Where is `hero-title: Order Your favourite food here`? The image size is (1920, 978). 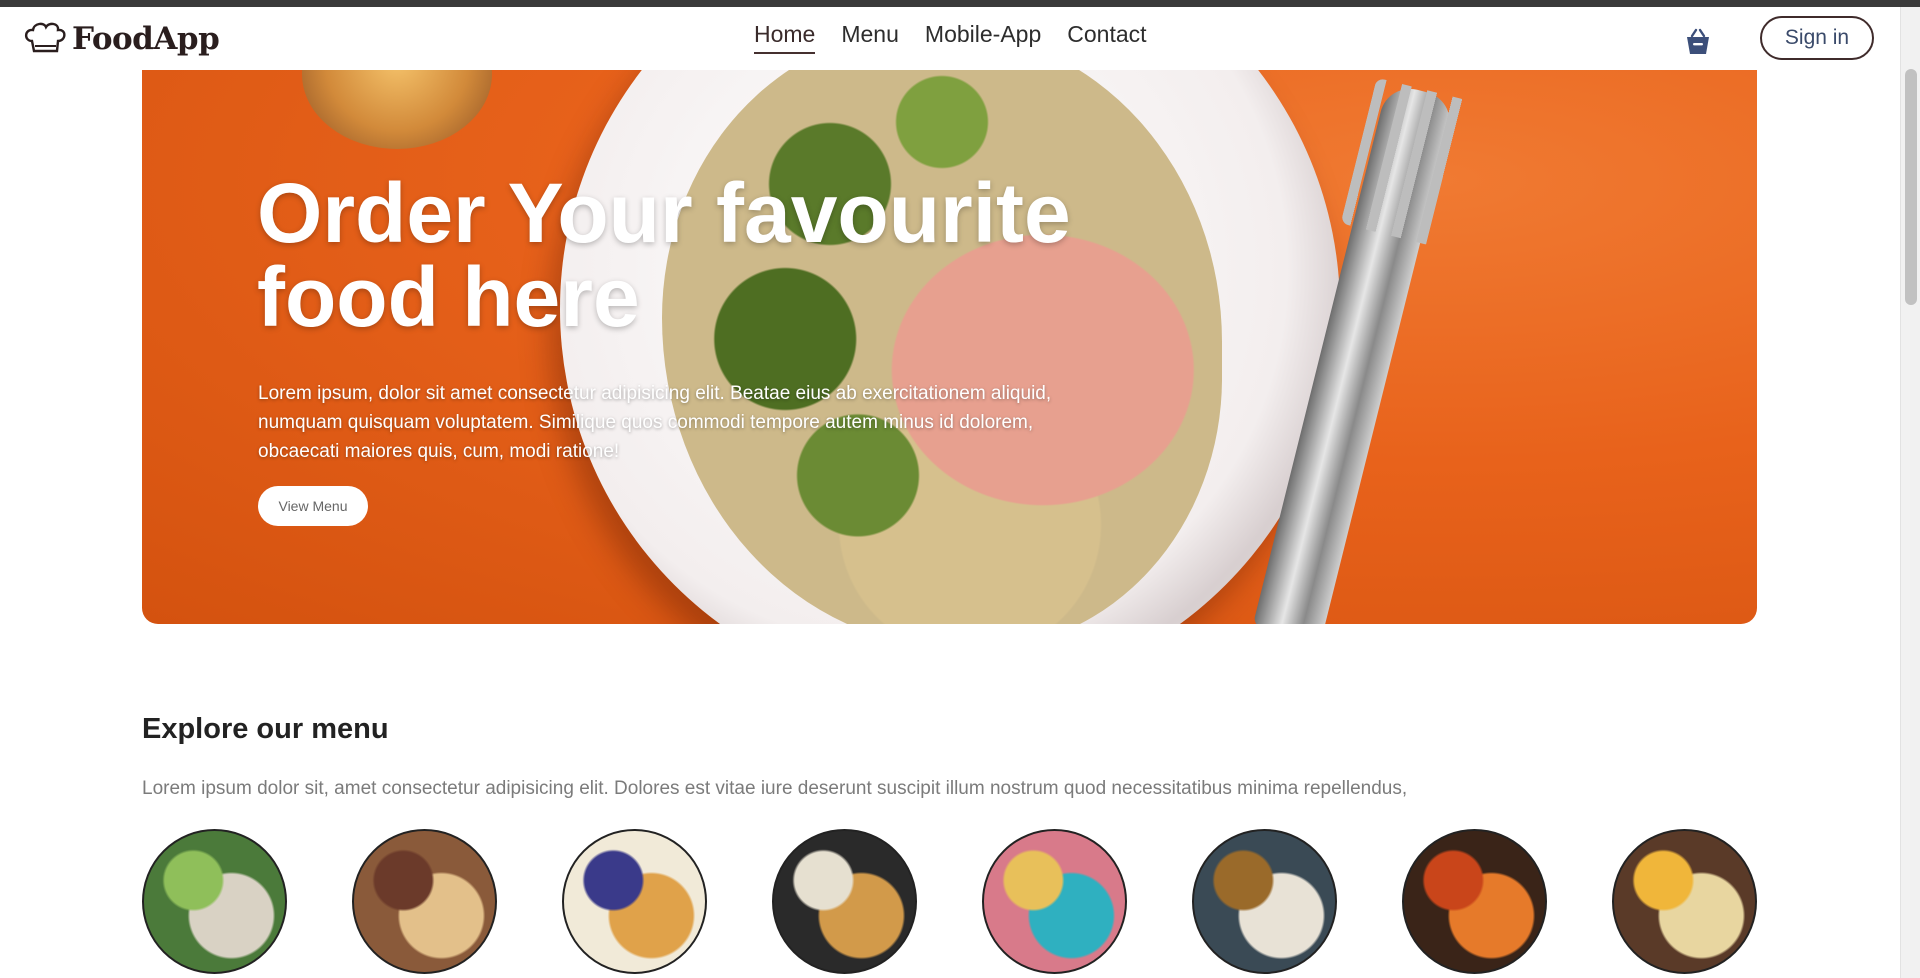
hero-title: Order Your favourite food here is located at coordinates (664, 255).